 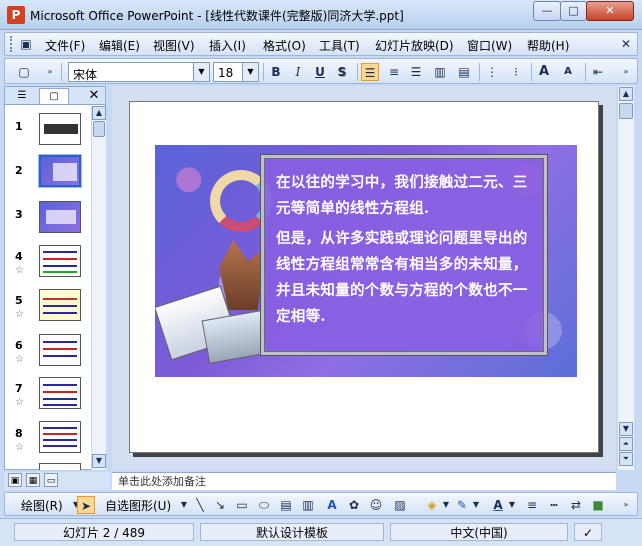 I want to click on tab-slides: ▢, so click(x=54, y=96).